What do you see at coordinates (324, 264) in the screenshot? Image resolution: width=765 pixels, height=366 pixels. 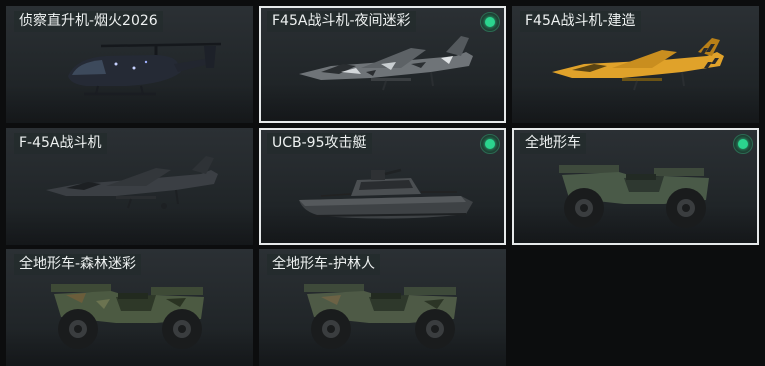 I see `vehicle-name-label: 全地形车-护林人` at bounding box center [324, 264].